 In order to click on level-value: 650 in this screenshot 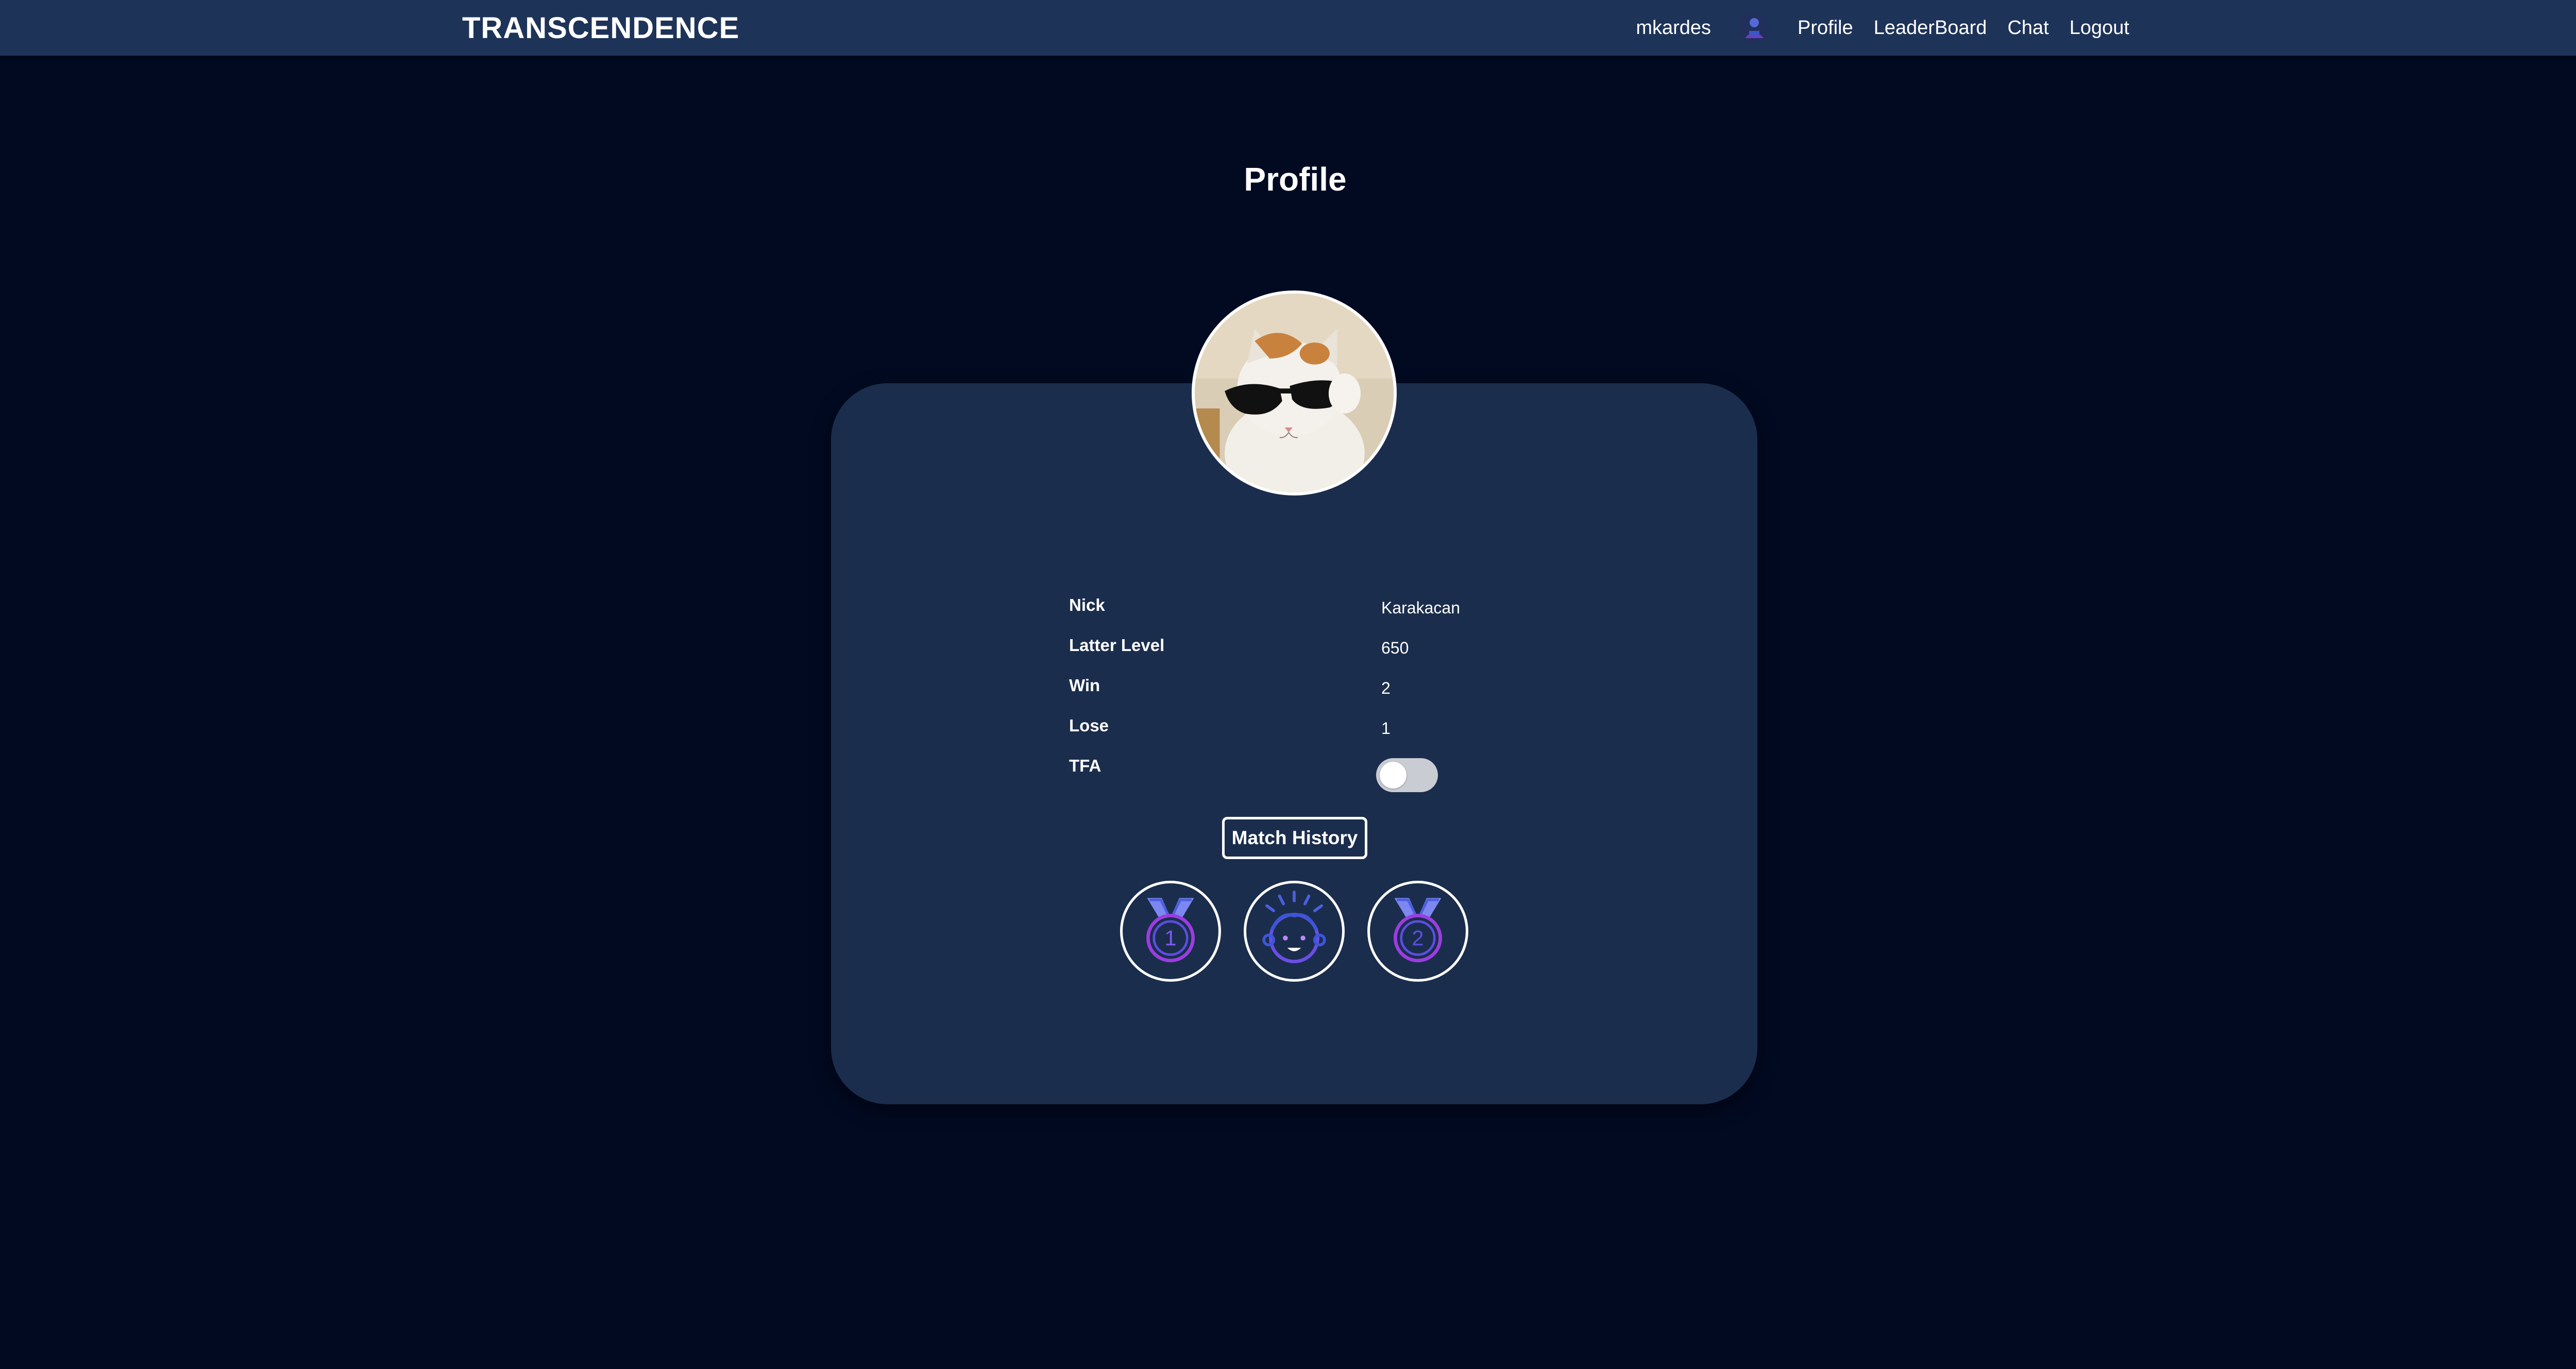, I will do `click(1395, 648)`.